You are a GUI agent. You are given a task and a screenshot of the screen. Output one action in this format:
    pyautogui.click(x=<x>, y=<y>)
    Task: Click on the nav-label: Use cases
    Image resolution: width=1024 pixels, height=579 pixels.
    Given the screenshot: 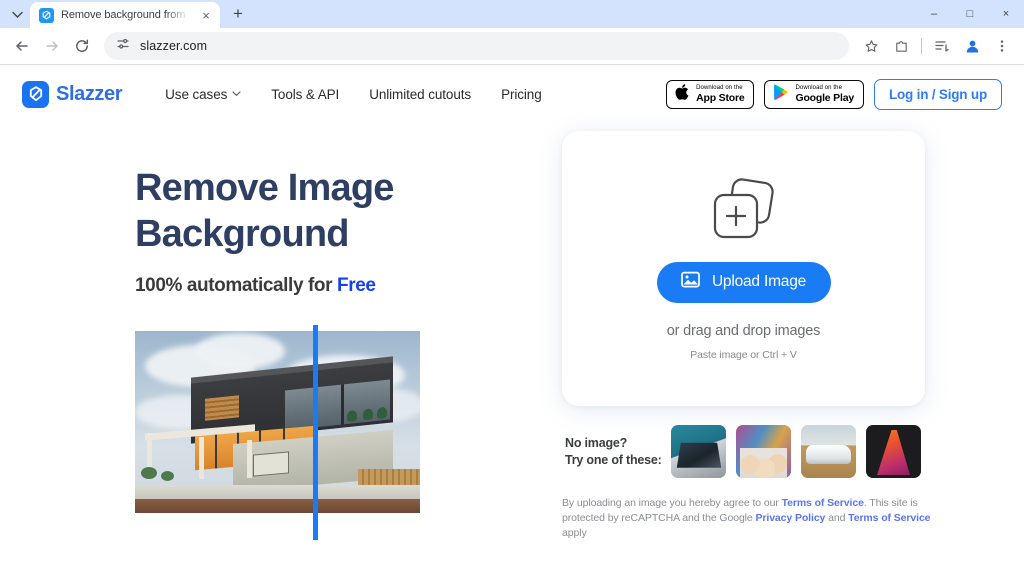 What is the action you would take?
    pyautogui.click(x=196, y=94)
    